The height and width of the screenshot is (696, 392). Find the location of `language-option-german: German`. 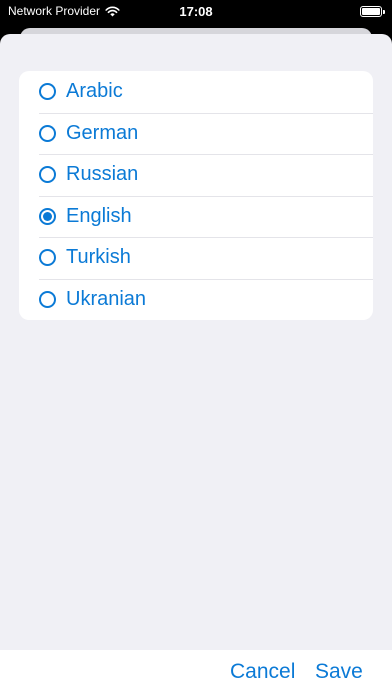

language-option-german: German is located at coordinates (196, 133).